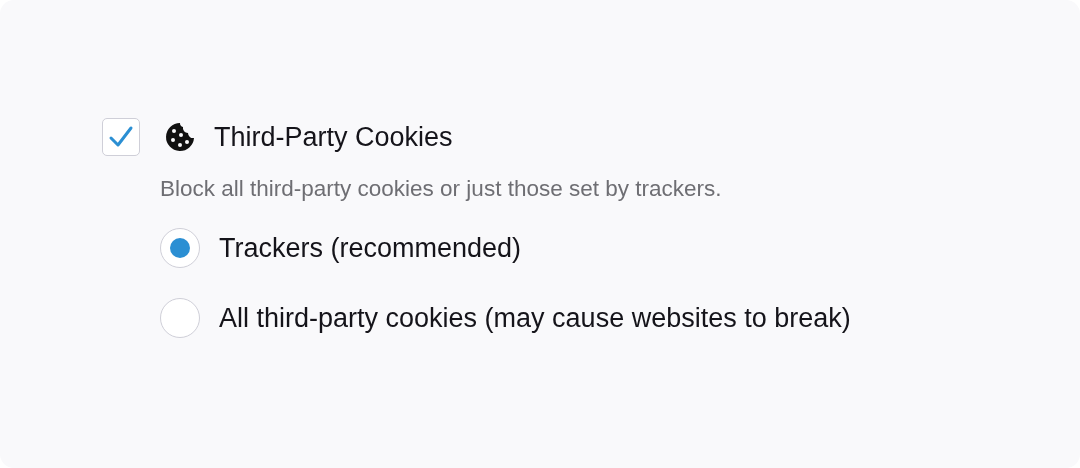 The height and width of the screenshot is (468, 1080). I want to click on option-label: Trackers (recommended), so click(370, 248).